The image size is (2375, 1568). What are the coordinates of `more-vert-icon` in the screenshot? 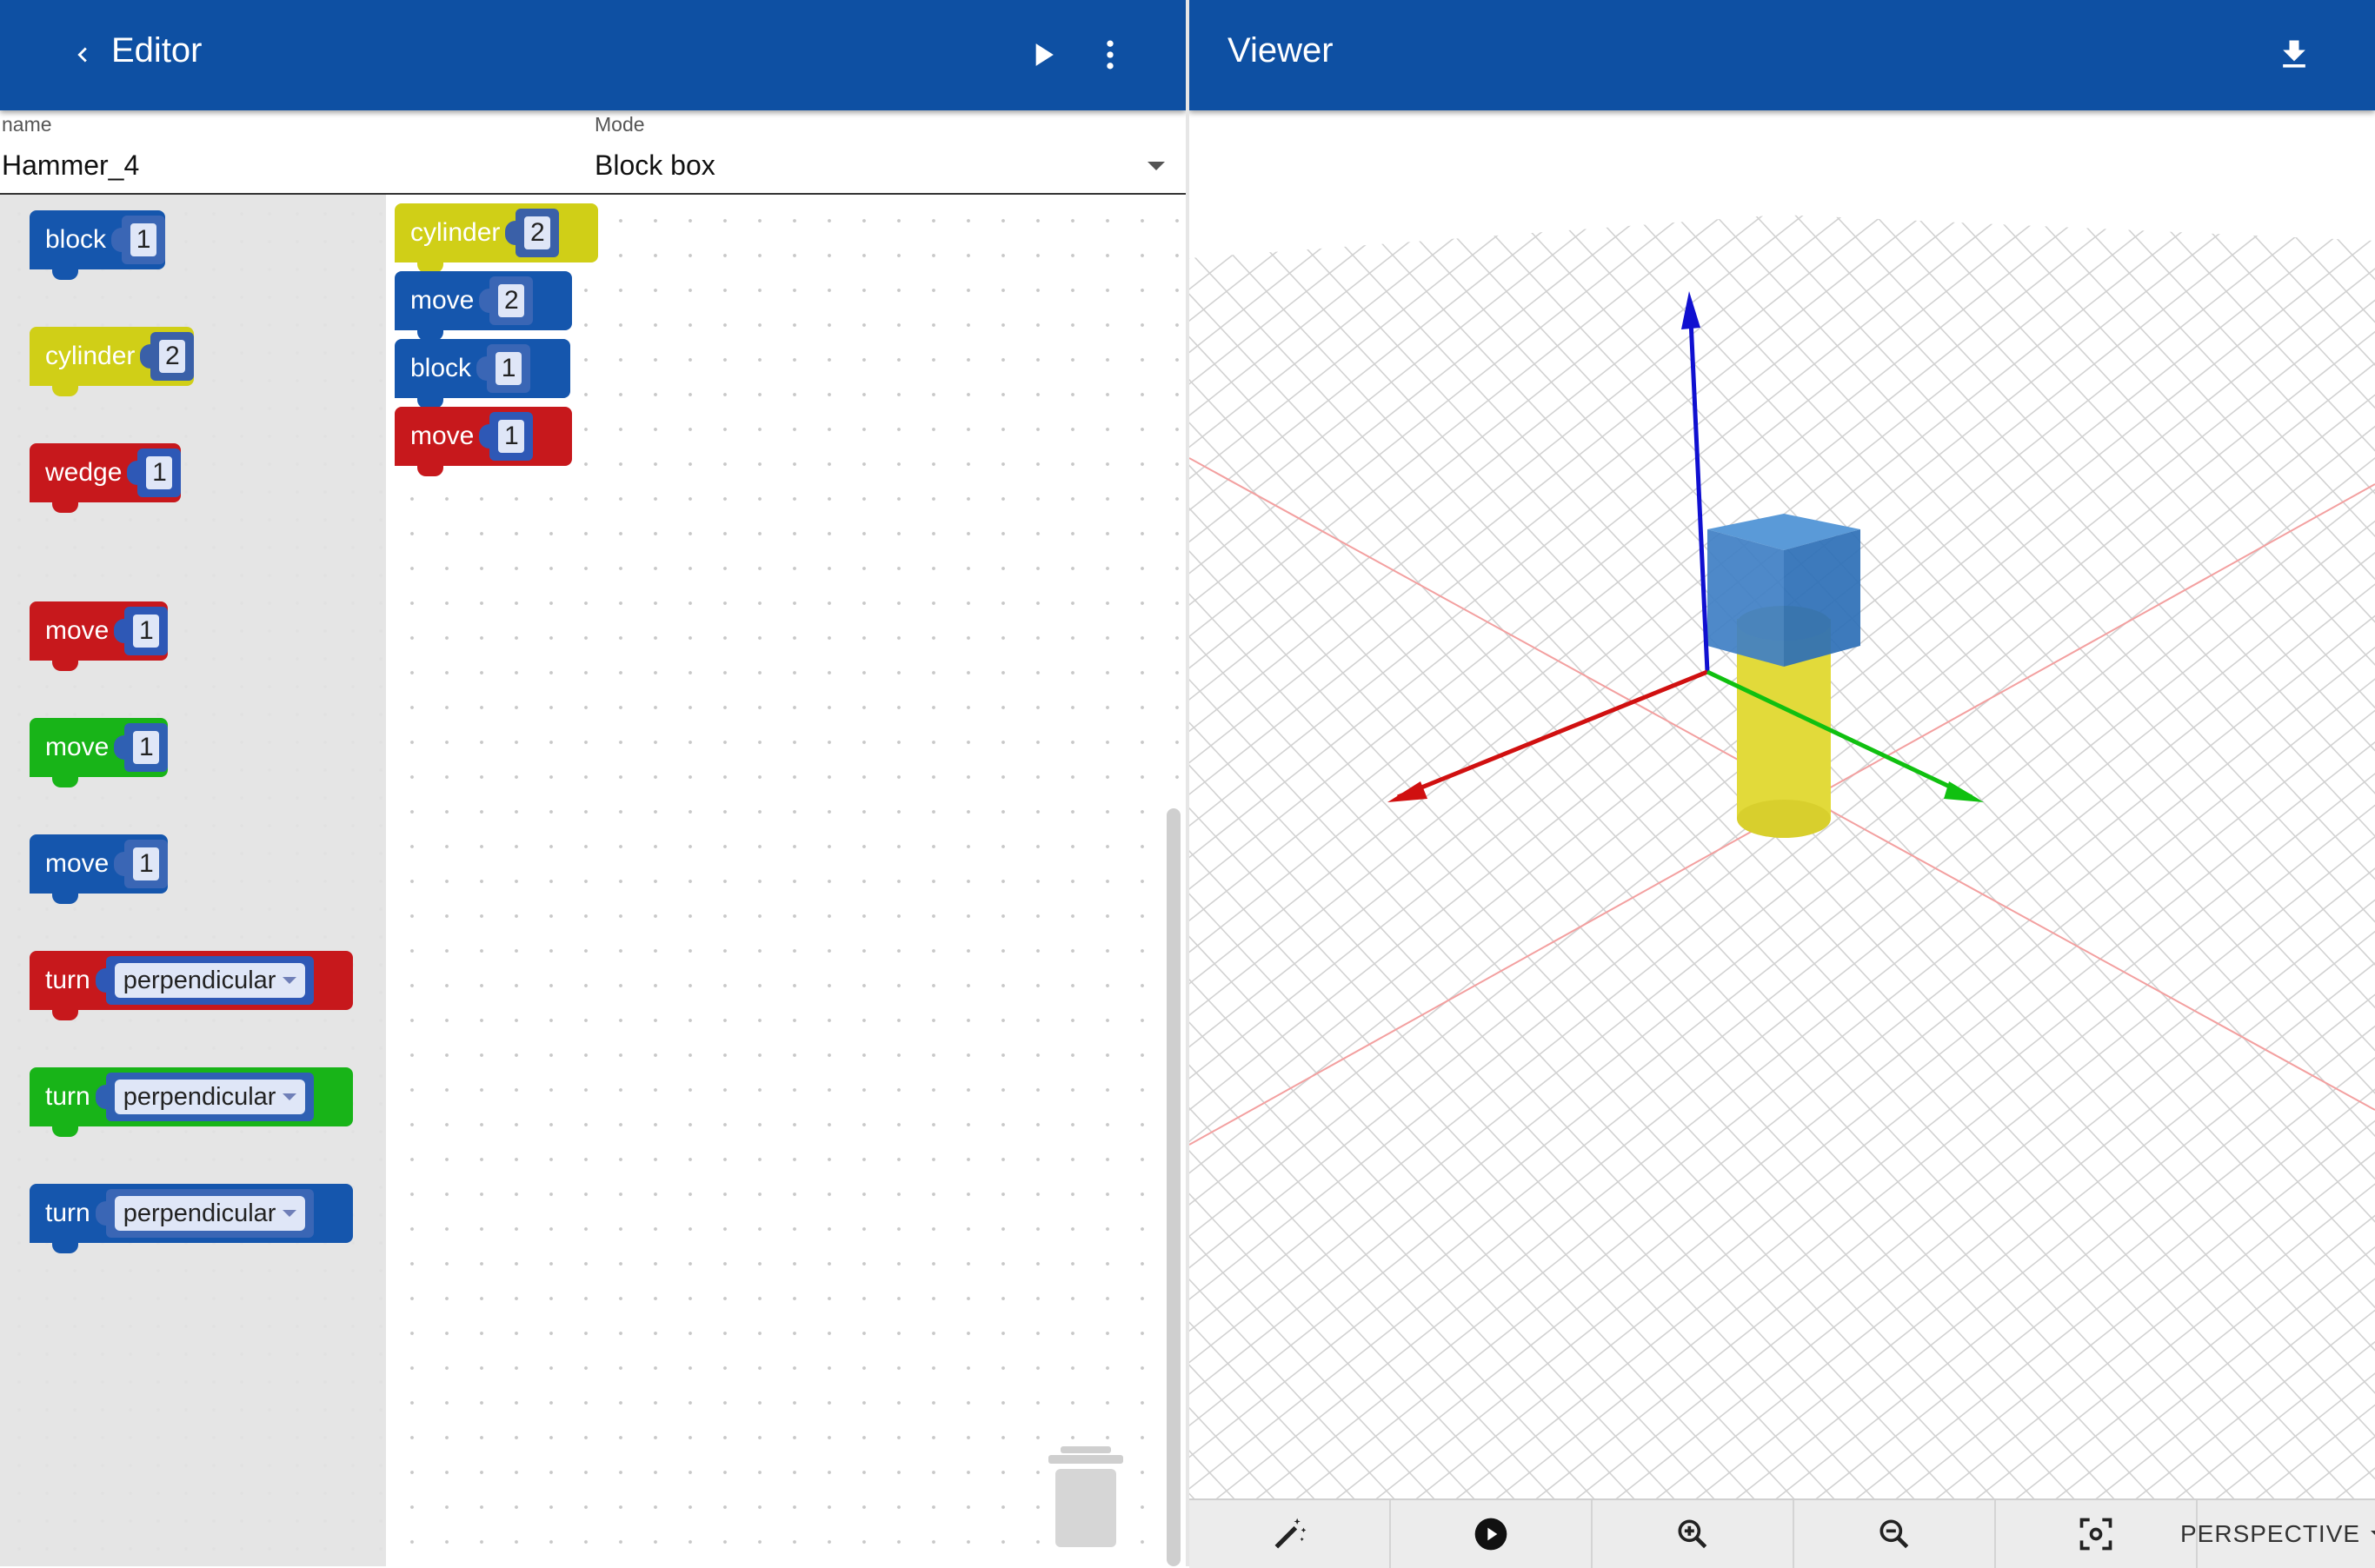 It's located at (1110, 55).